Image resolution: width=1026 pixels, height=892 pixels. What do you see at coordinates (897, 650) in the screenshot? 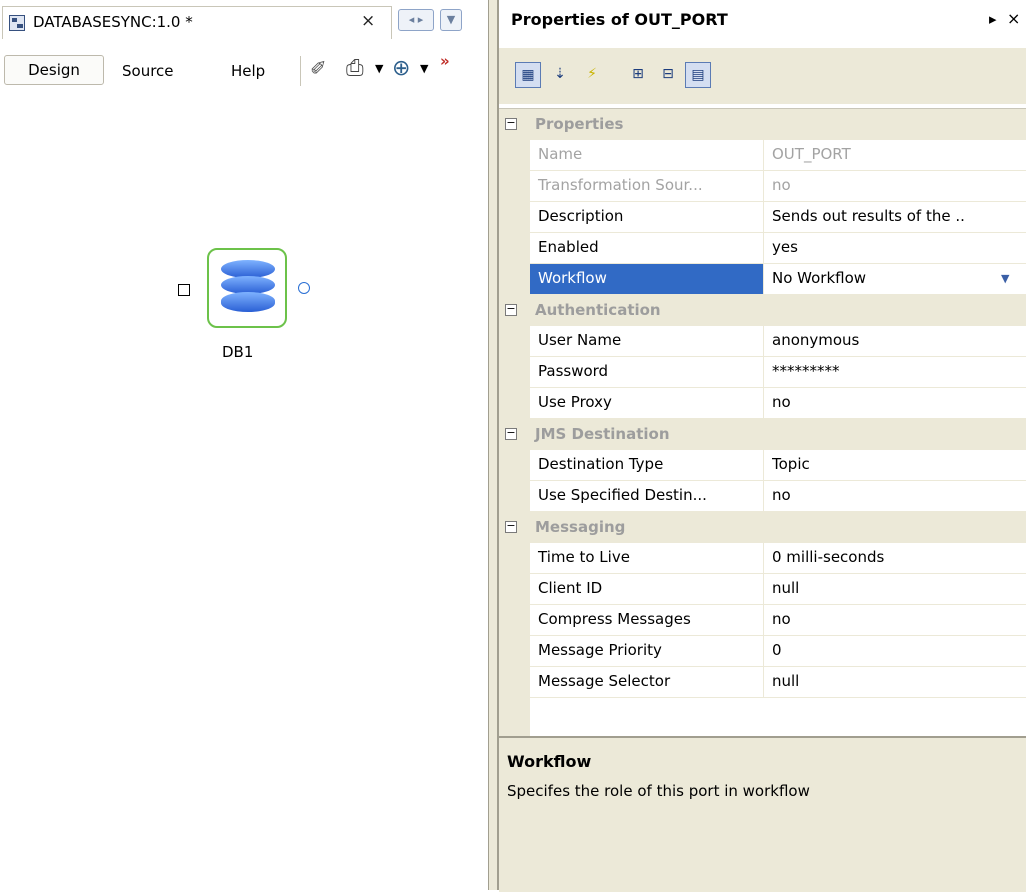
I see `property-value: 0` at bounding box center [897, 650].